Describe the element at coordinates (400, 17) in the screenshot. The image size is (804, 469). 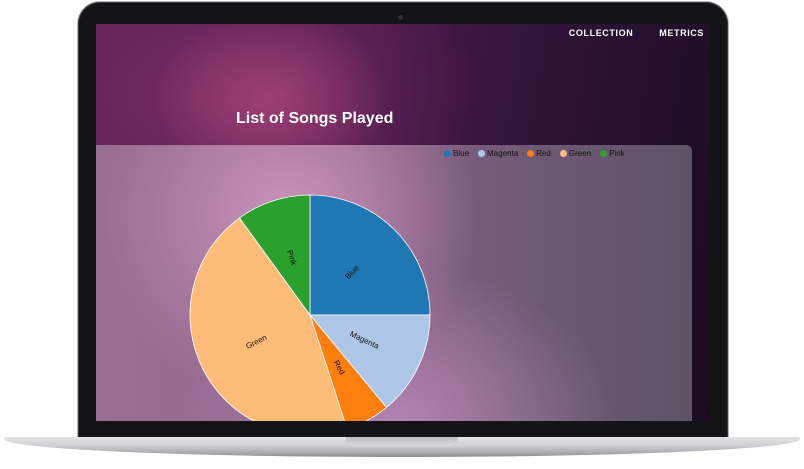
I see `camera-icon` at that location.